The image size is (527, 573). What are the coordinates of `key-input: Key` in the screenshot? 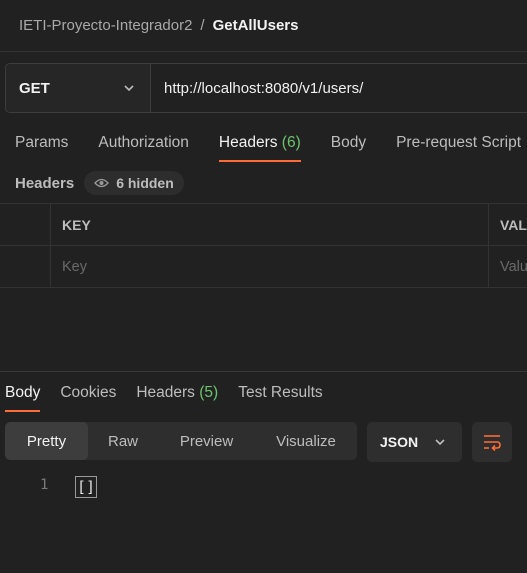 It's located at (270, 266).